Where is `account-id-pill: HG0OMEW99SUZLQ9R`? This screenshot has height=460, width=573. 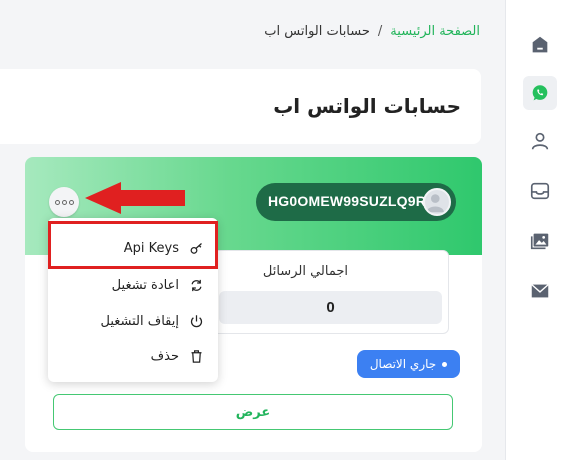 account-id-pill: HG0OMEW99SUZLQ9R is located at coordinates (356, 202).